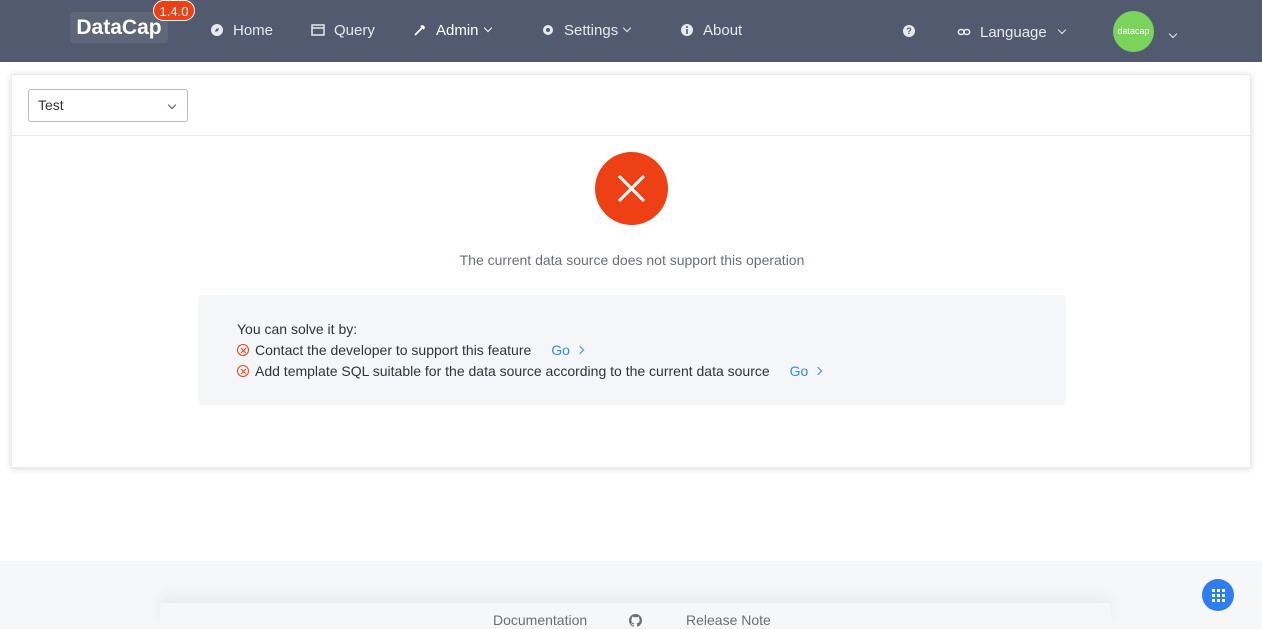  What do you see at coordinates (631, 105) in the screenshot?
I see `card-header: Test` at bounding box center [631, 105].